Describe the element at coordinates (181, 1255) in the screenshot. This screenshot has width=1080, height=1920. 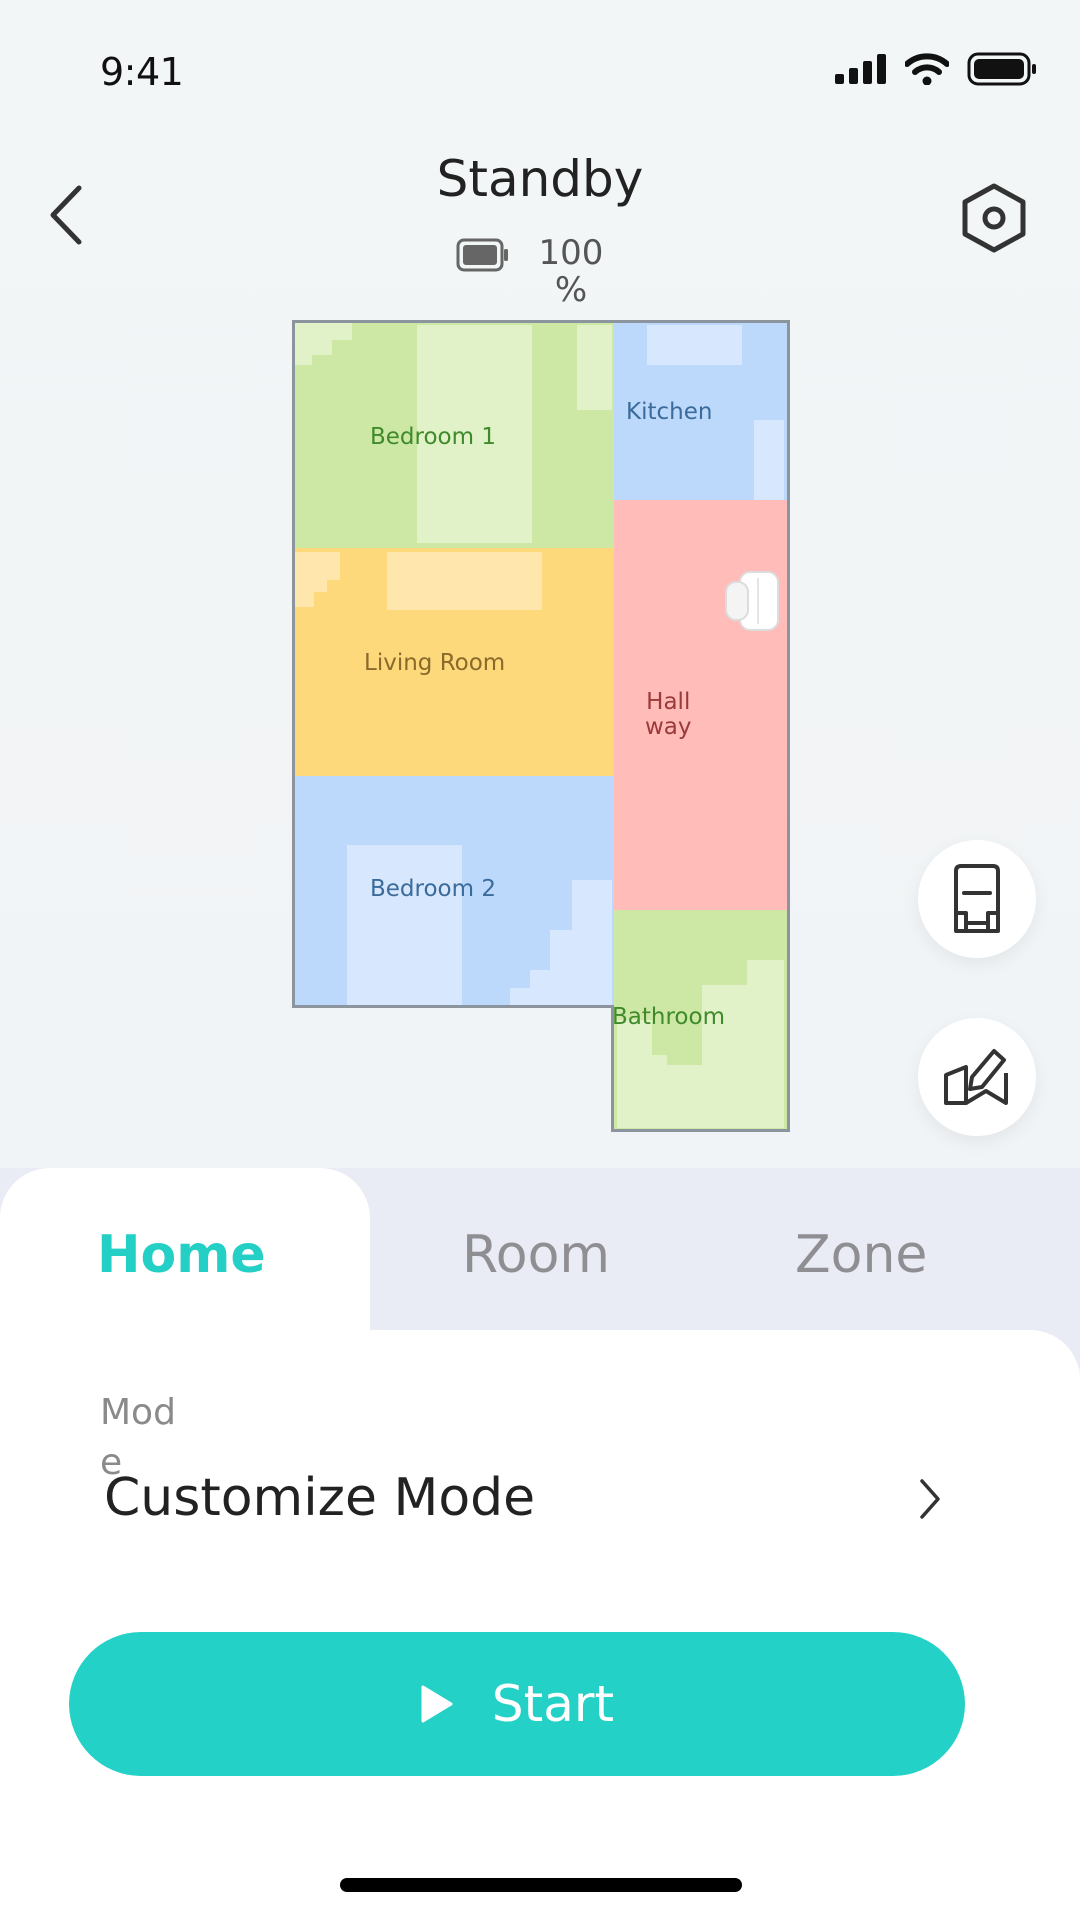
I see `tab-home: Home` at that location.